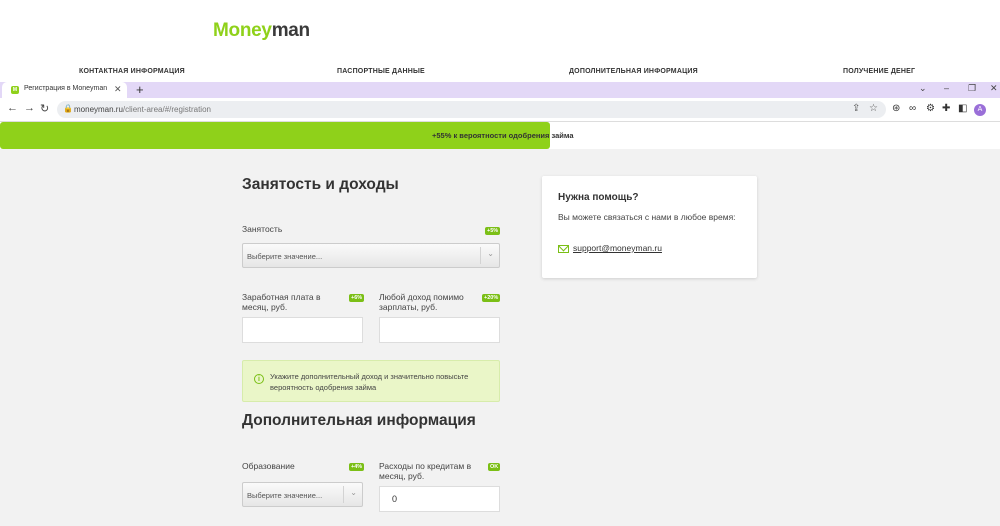 The image size is (1000, 526). I want to click on close-window-icon: ✕, so click(994, 88).